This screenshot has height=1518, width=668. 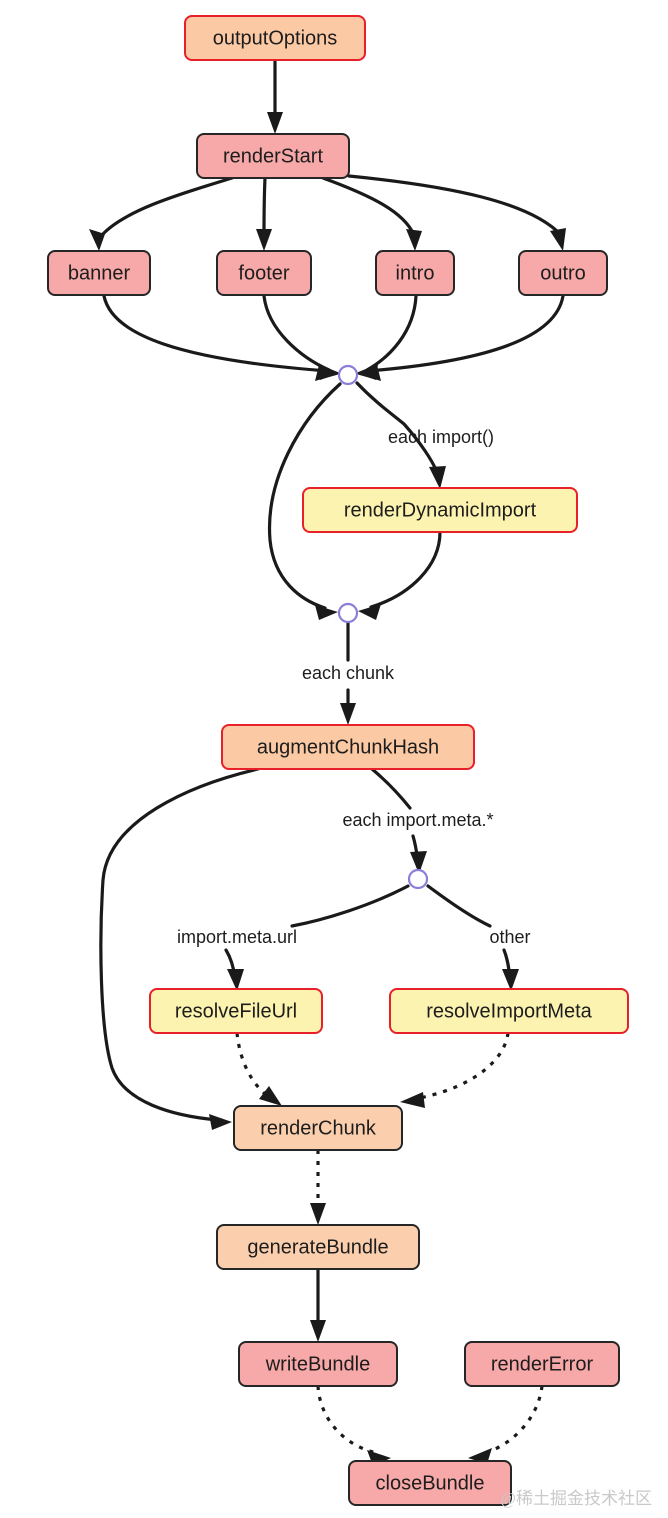 I want to click on node-renderDynamicImport-box, so click(x=440, y=510).